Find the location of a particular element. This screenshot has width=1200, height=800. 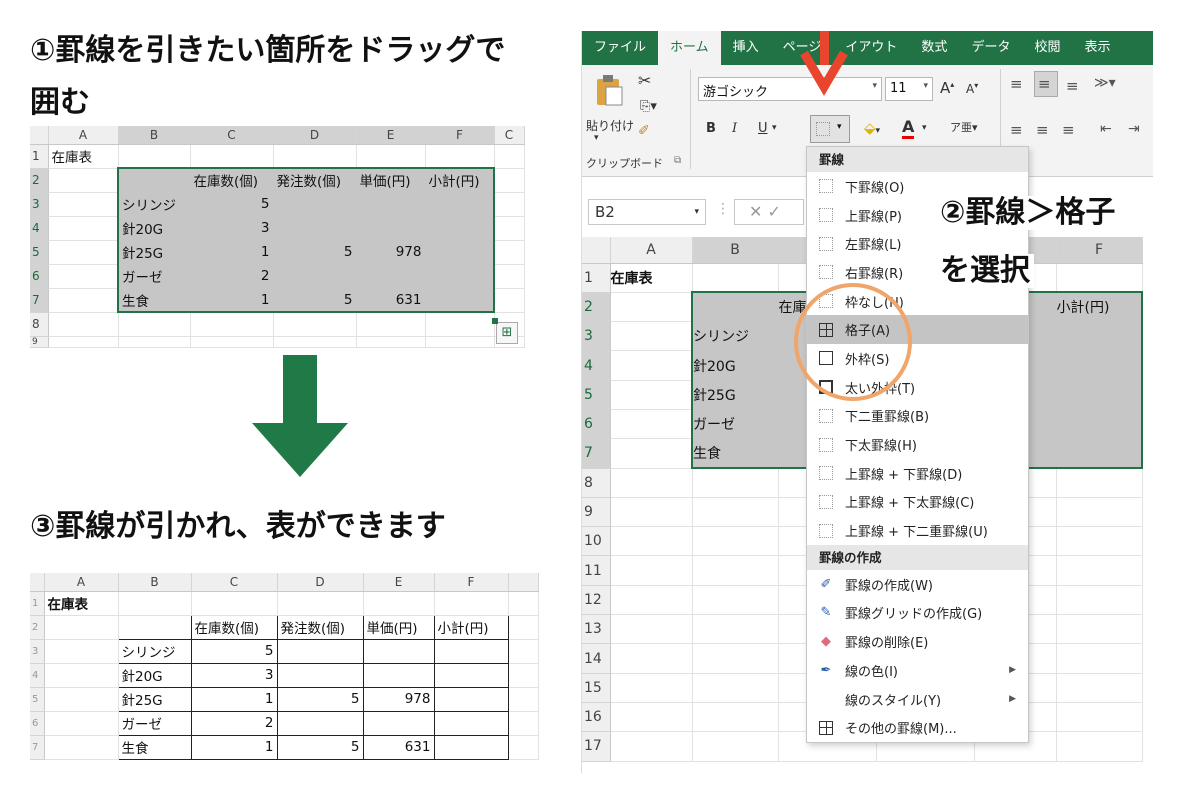

align-middle-icon: ≡ is located at coordinates (1044, 84).